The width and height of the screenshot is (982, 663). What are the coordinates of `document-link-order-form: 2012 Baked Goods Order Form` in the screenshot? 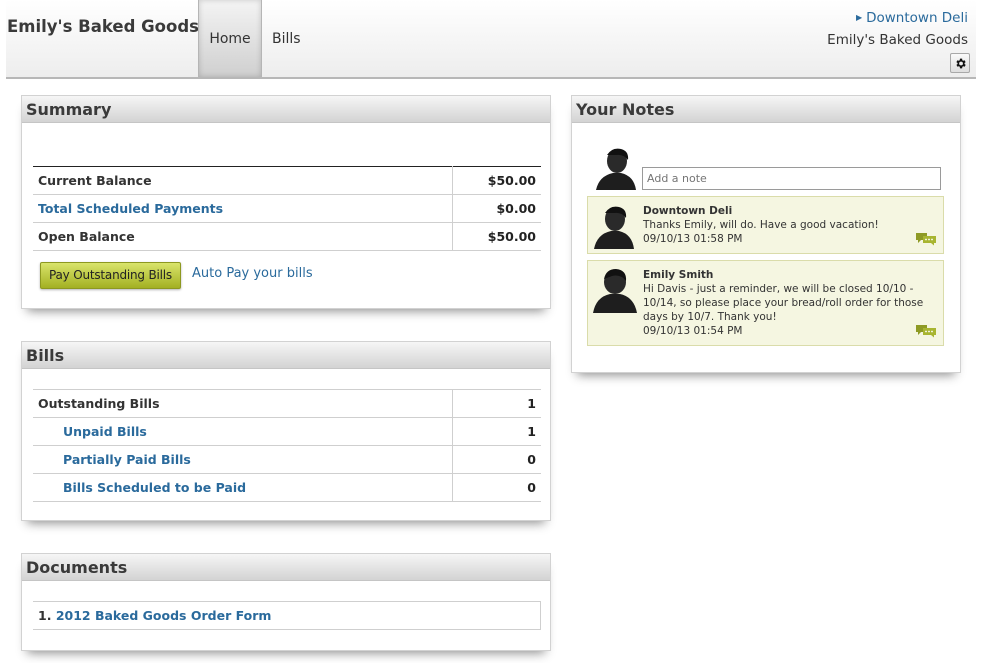 It's located at (164, 615).